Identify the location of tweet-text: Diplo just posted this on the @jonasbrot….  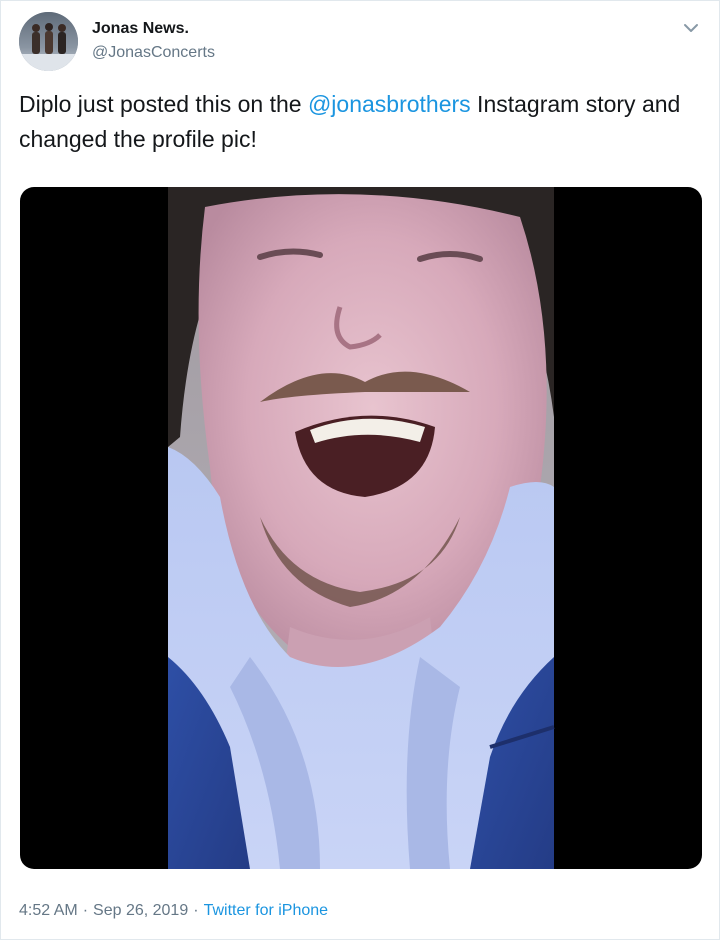
(364, 122).